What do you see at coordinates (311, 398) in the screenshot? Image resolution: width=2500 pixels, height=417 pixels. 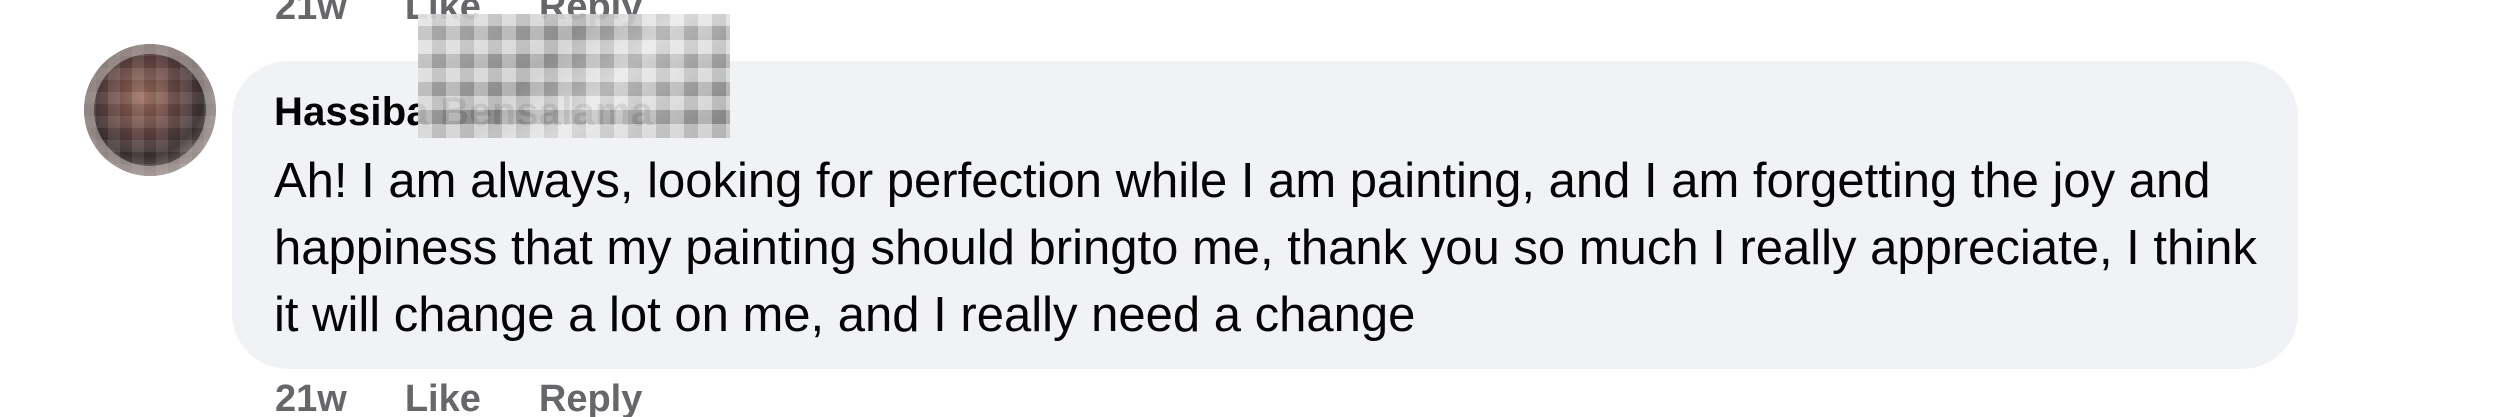 I see `comment-timestamp: 21w` at bounding box center [311, 398].